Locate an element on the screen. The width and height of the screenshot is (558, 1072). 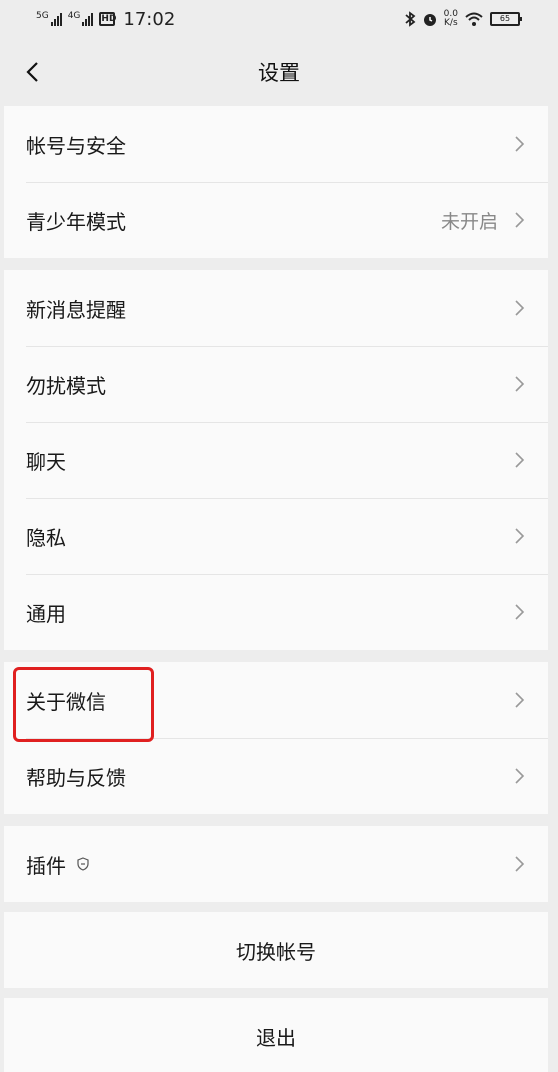
settings-row-plugins: 插件 is located at coordinates (276, 864).